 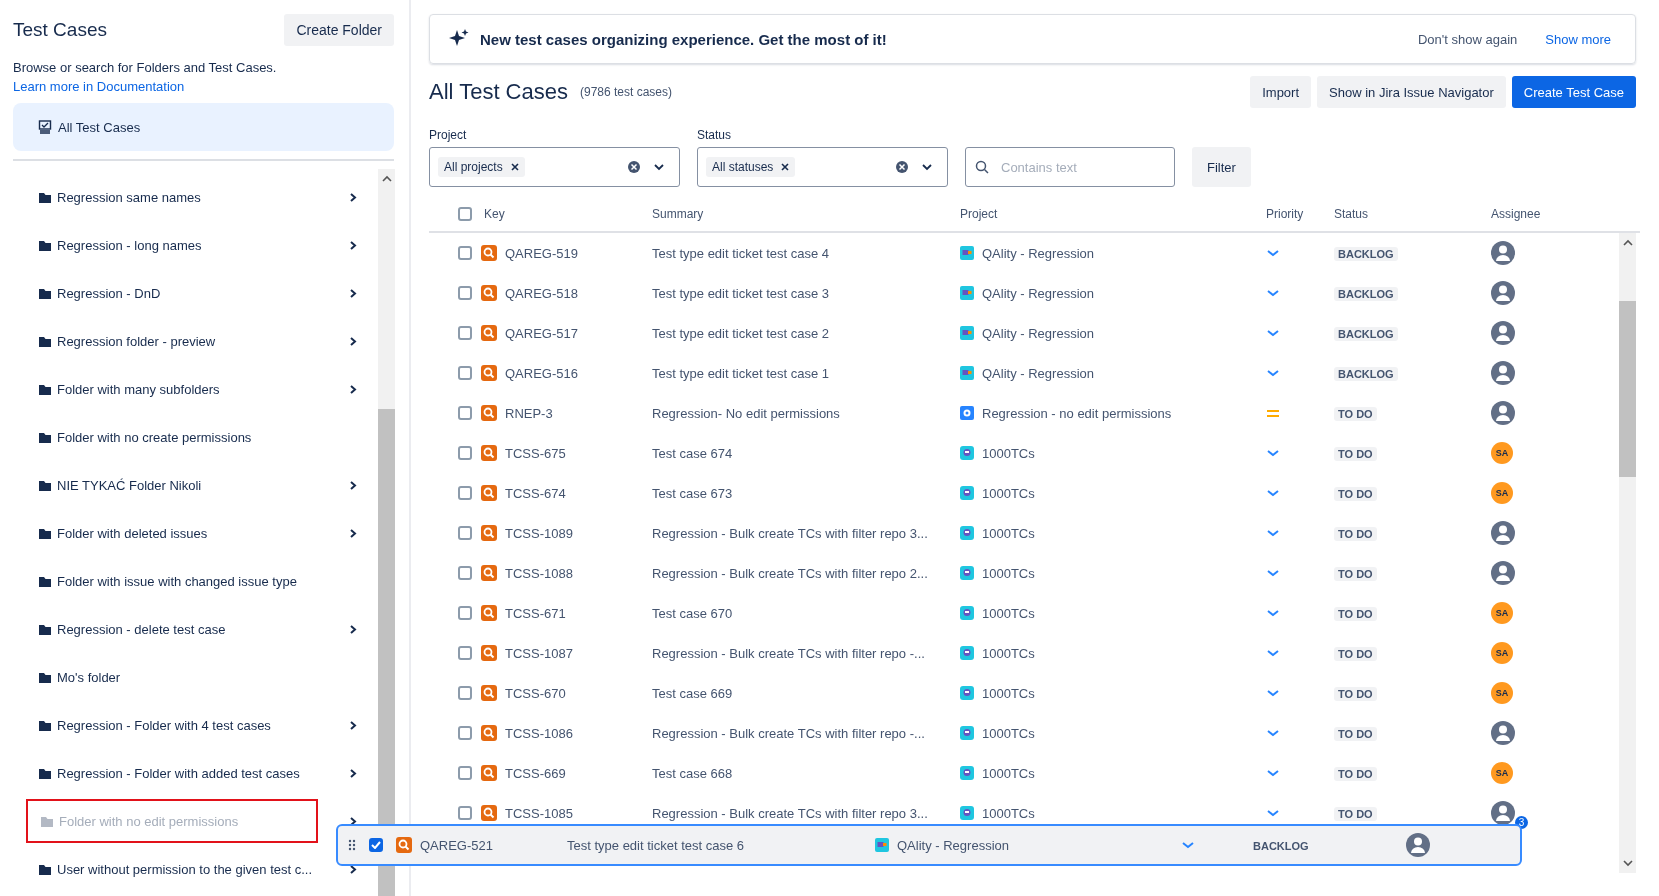 I want to click on folder-item: NIE TYKAĆ Folder Nikoli, so click(x=187, y=485).